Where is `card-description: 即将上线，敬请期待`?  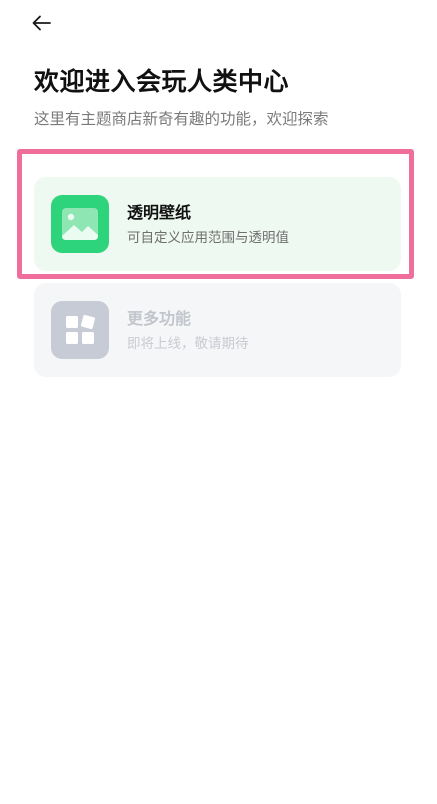
card-description: 即将上线，敬请期待 is located at coordinates (188, 344).